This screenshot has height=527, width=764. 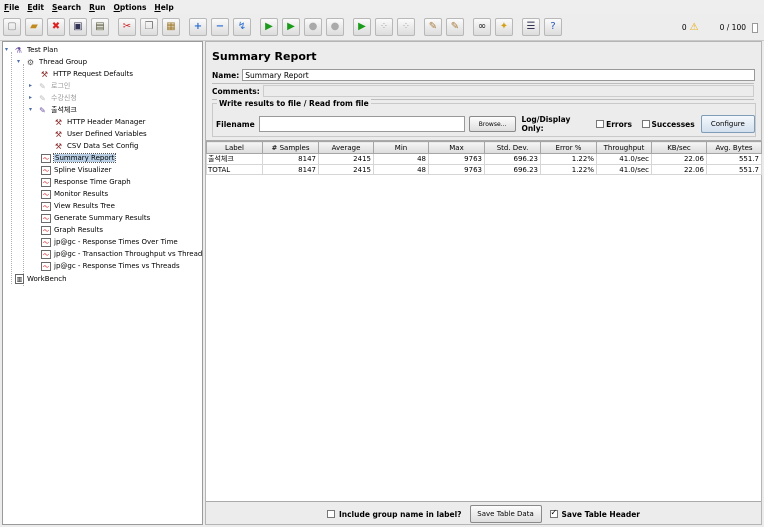 I want to click on save-icon: ▣, so click(x=78, y=27).